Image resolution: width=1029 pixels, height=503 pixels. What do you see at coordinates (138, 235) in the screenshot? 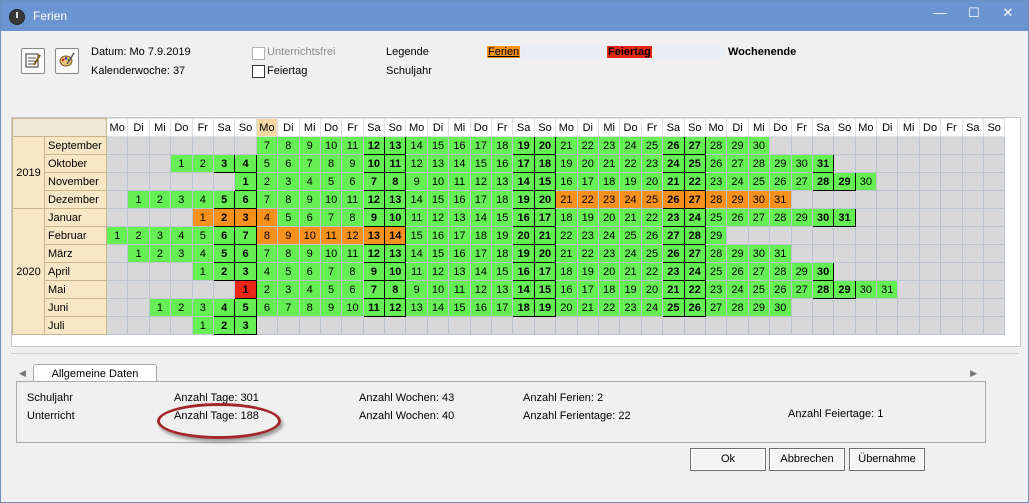
I see `calendar-day-cell: 2` at bounding box center [138, 235].